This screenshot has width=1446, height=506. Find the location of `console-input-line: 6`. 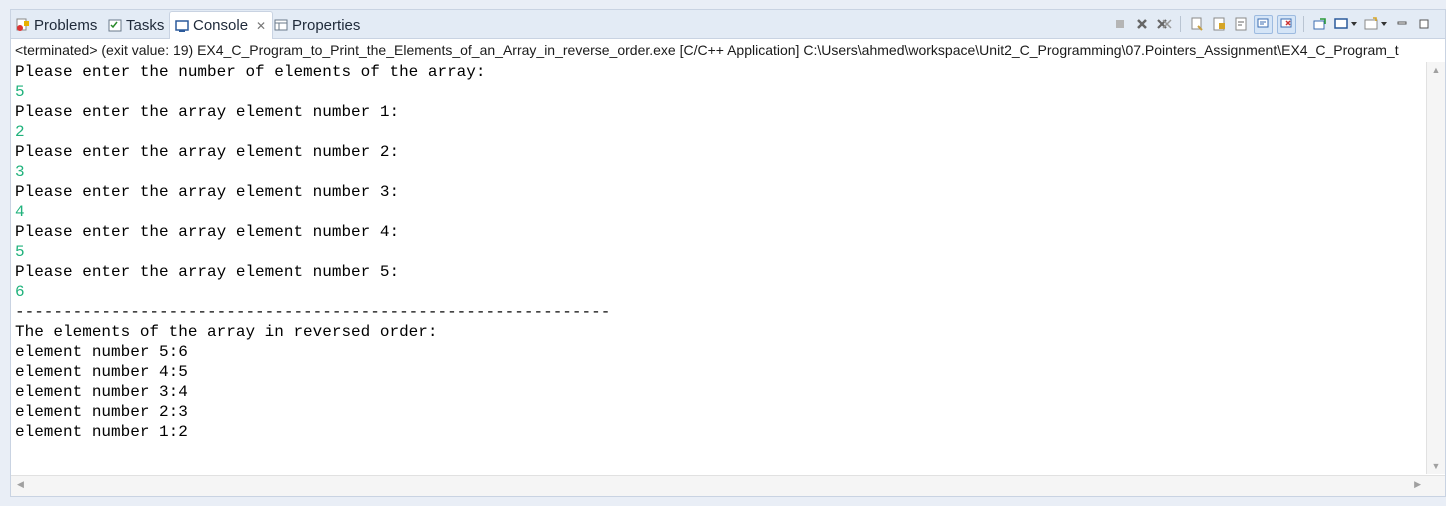

console-input-line: 6 is located at coordinates (20, 292).